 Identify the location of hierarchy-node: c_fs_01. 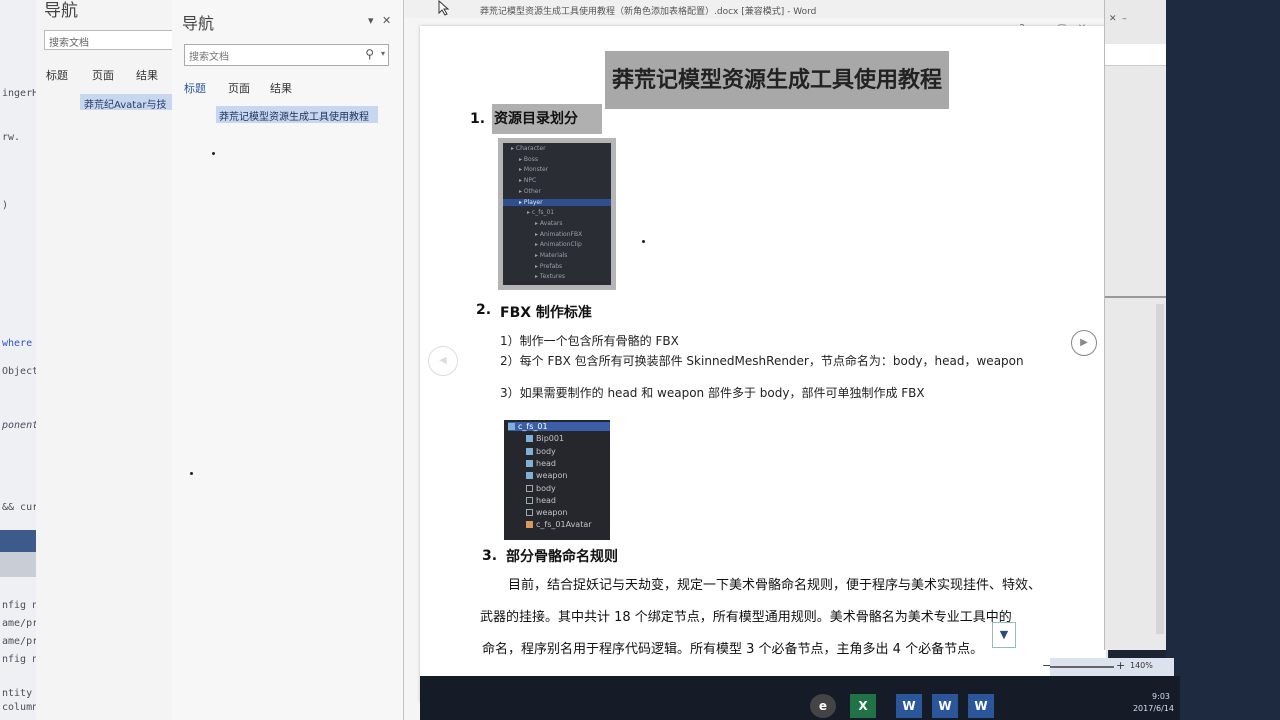
(559, 426).